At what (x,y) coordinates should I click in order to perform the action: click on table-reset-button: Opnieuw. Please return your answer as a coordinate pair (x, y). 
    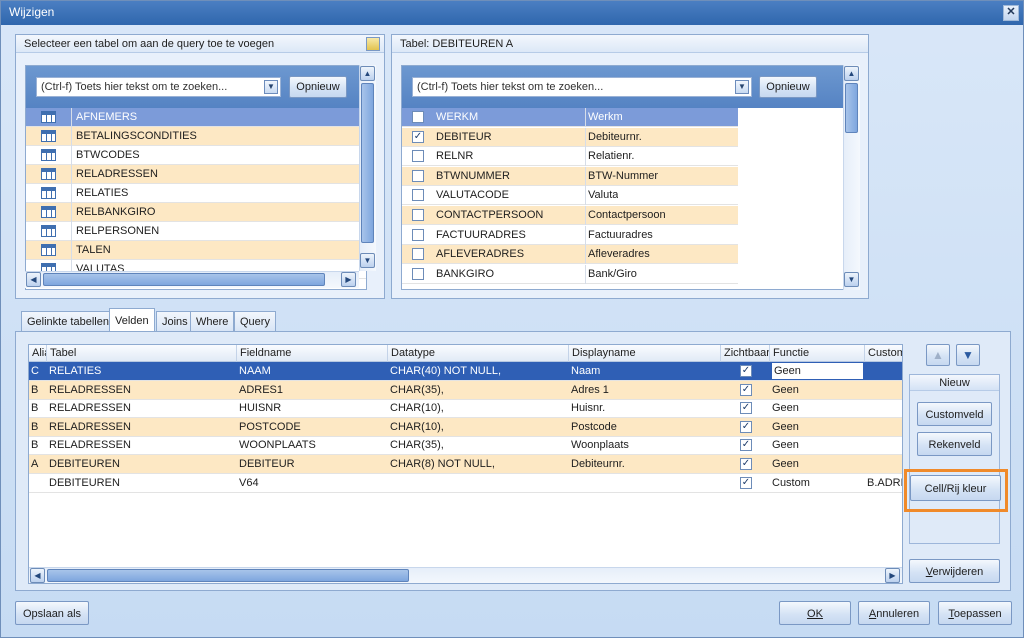
    Looking at the image, I should click on (318, 87).